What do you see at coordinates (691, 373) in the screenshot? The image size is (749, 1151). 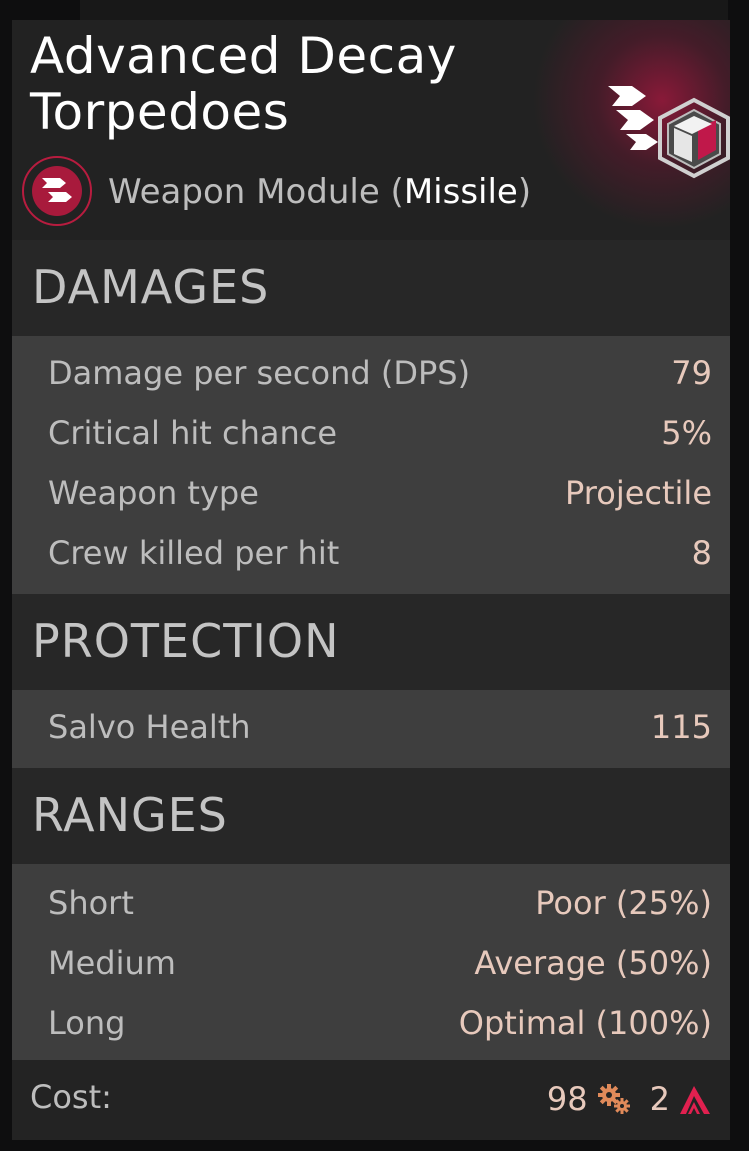 I see `stat-value: 79` at bounding box center [691, 373].